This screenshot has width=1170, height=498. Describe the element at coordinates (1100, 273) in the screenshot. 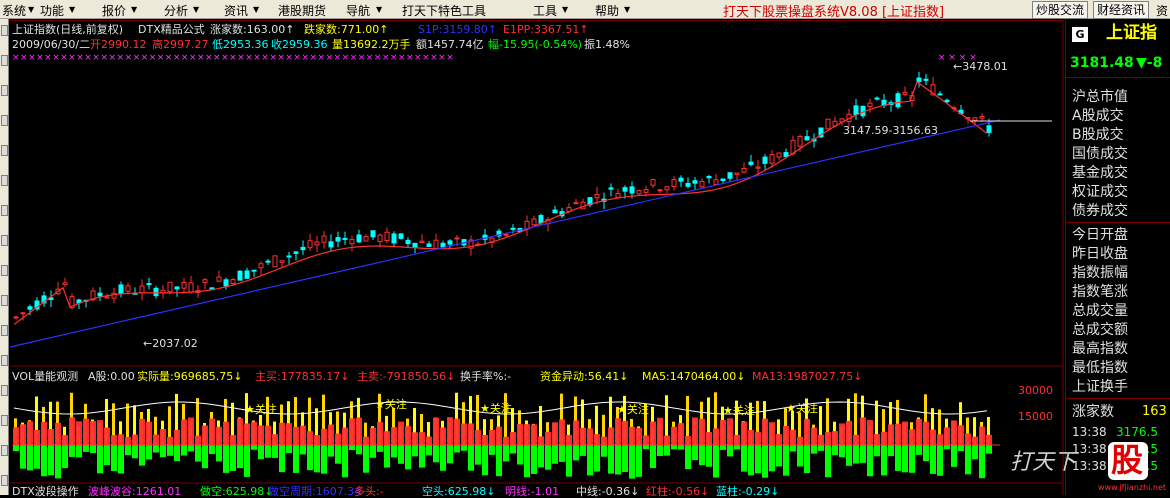

I see `label-amplitude: 指数振幅` at that location.